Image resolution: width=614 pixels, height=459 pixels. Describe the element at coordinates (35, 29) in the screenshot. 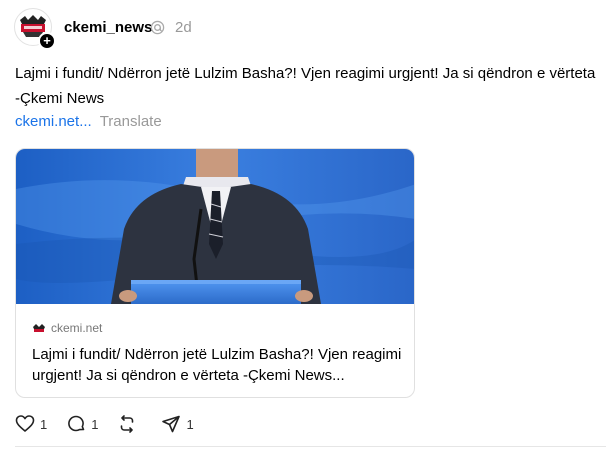

I see `avatar: +` at that location.